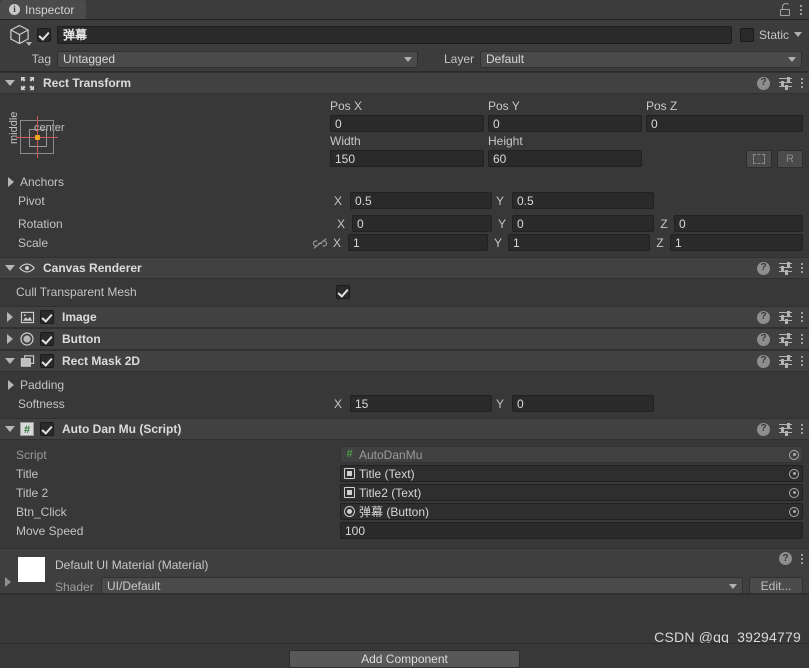 The width and height of the screenshot is (809, 668). Describe the element at coordinates (421, 200) in the screenshot. I see `pivot-x-input: 0.5` at that location.